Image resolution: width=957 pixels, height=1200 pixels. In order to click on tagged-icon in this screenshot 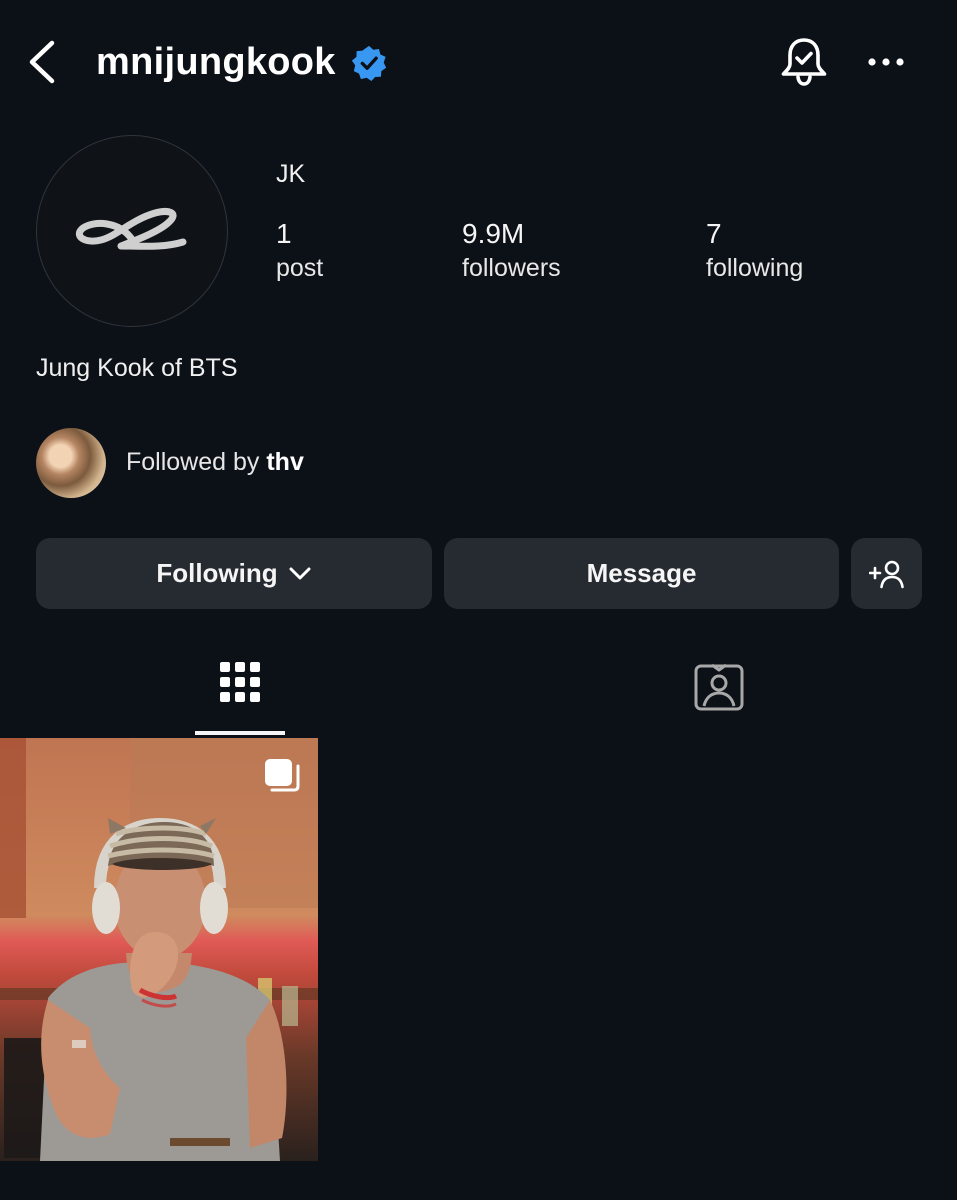, I will do `click(719, 687)`.